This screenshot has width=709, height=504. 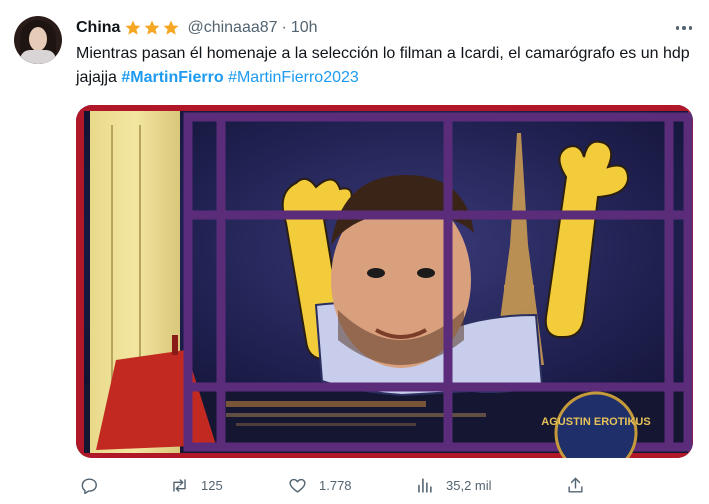 I want to click on watermark-text: AGUSTIN EROTIKUS, so click(x=595, y=422).